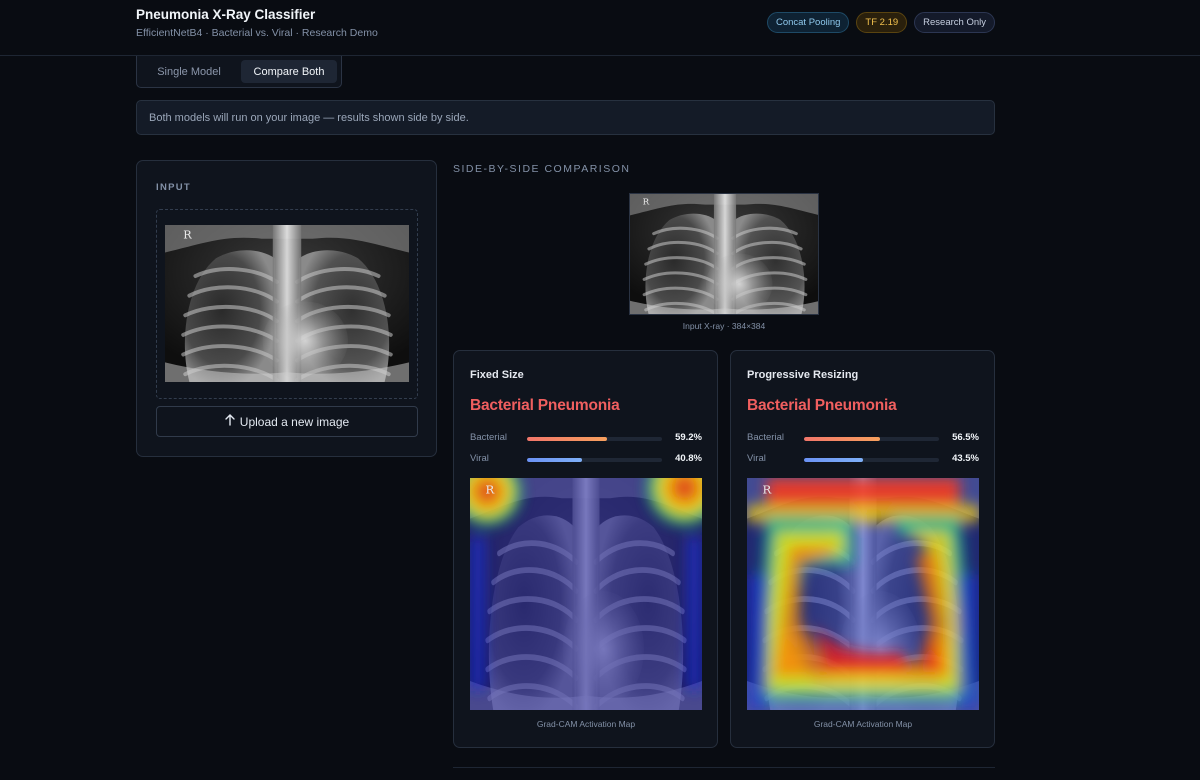  I want to click on preview-xray-image: R, so click(724, 254).